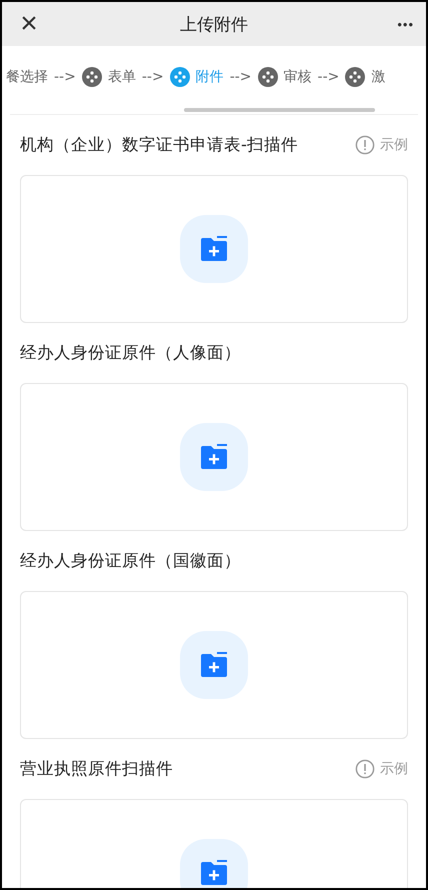  Describe the element at coordinates (298, 77) in the screenshot. I see `step-label: 审核` at that location.